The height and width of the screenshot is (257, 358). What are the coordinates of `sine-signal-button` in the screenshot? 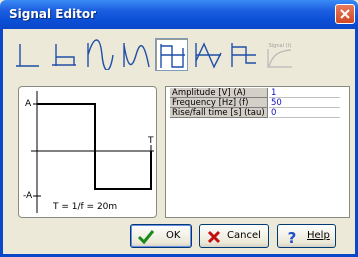 It's located at (99, 54).